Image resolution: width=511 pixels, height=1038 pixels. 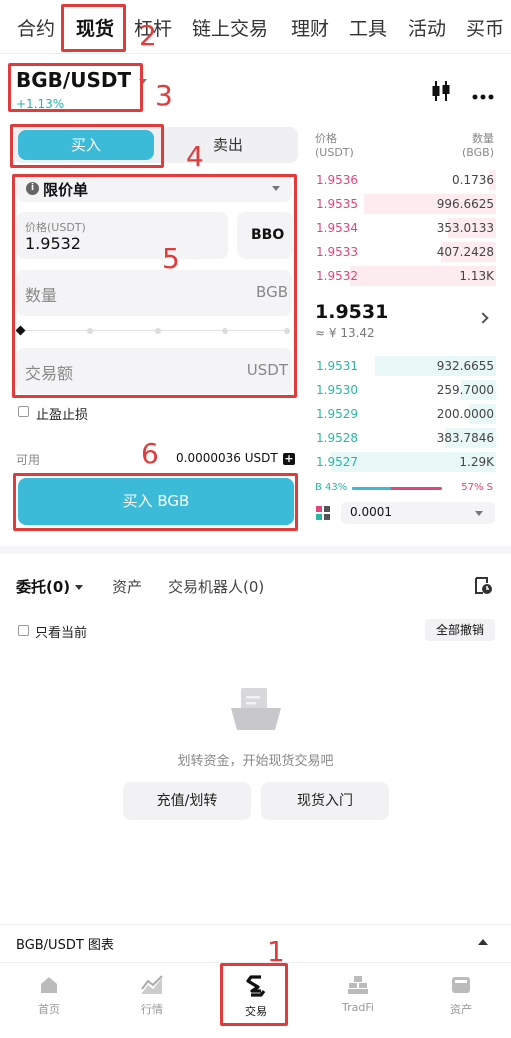 I want to click on home-icon, so click(x=49, y=985).